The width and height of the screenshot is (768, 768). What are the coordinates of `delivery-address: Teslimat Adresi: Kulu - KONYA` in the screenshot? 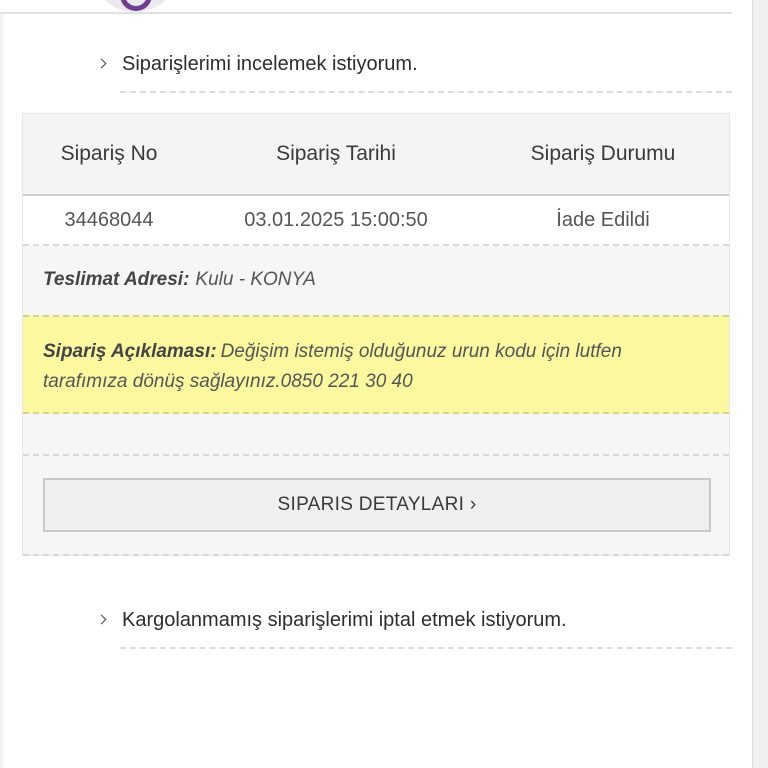 It's located at (376, 280).